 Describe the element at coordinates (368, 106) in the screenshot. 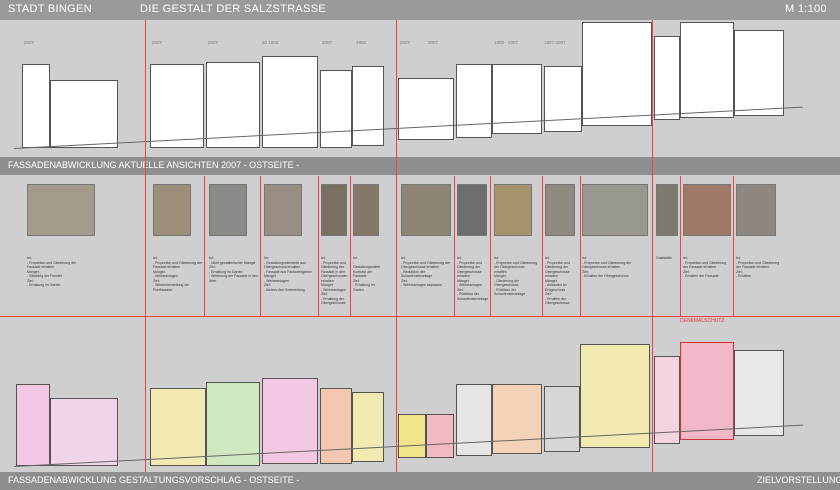

I see `facade-nr11` at that location.